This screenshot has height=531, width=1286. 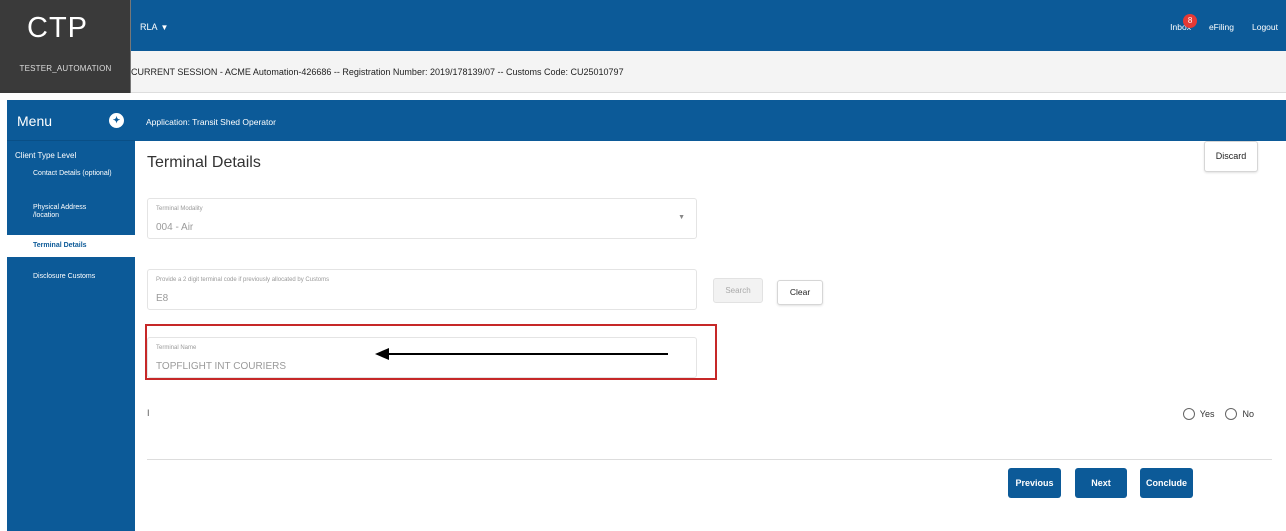 I want to click on application-bar: Application: Transit Shed Operator, so click(x=710, y=120).